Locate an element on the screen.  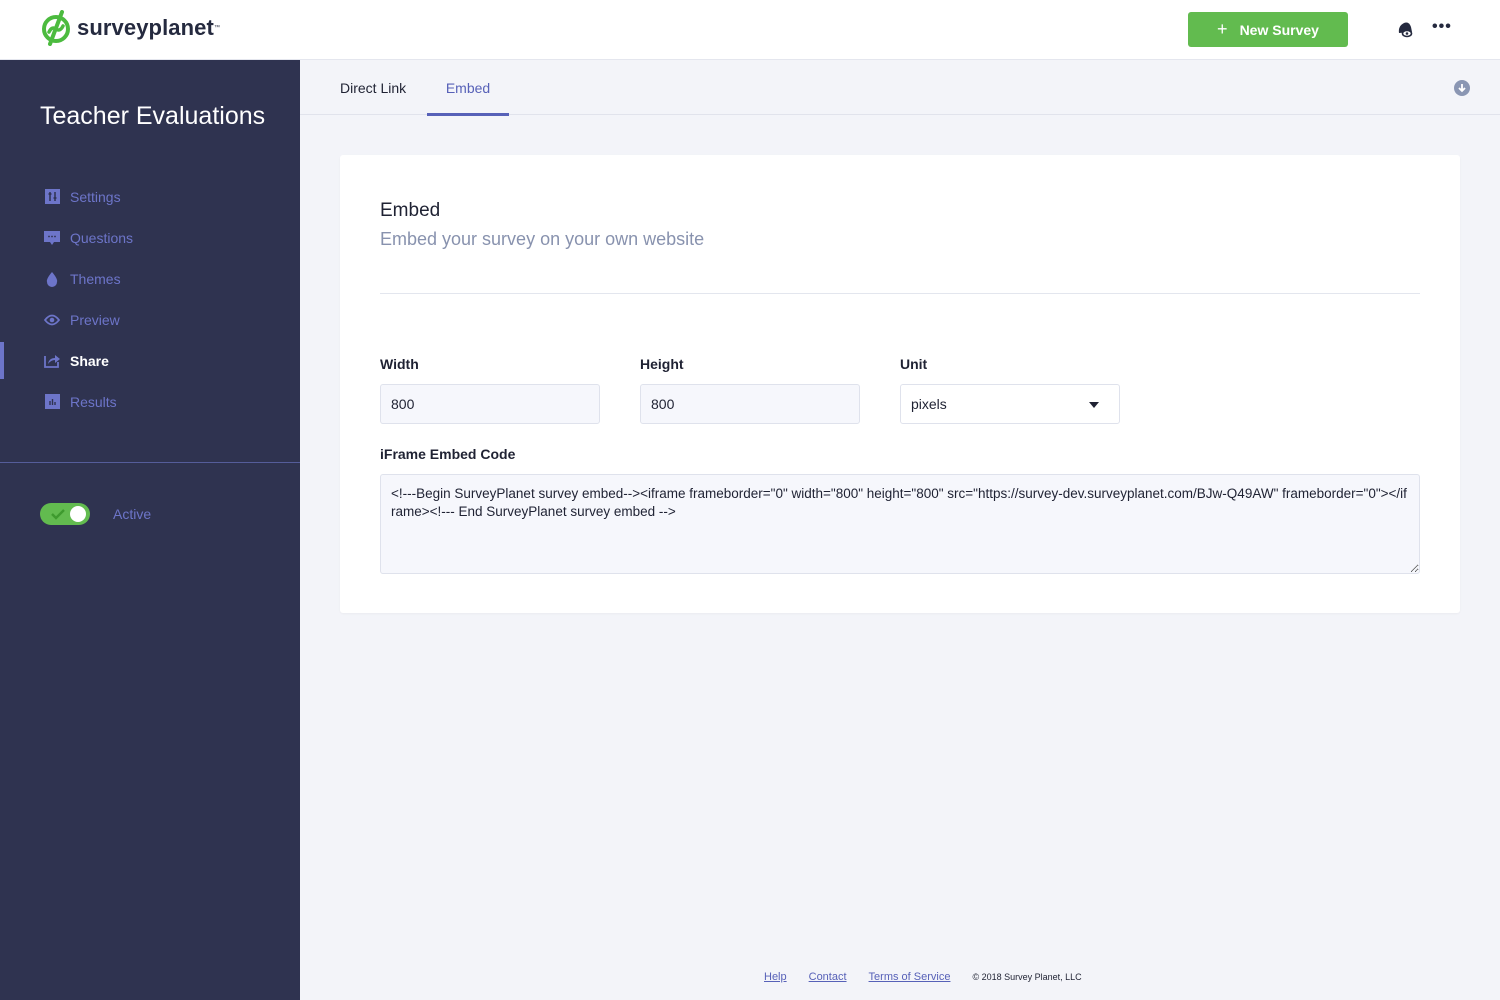
card-divider is located at coordinates (900, 293).